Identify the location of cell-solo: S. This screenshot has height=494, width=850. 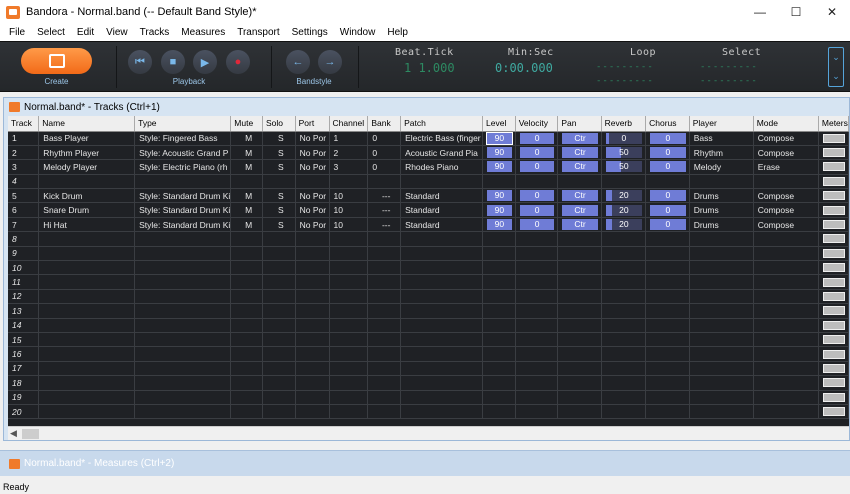
(279, 167).